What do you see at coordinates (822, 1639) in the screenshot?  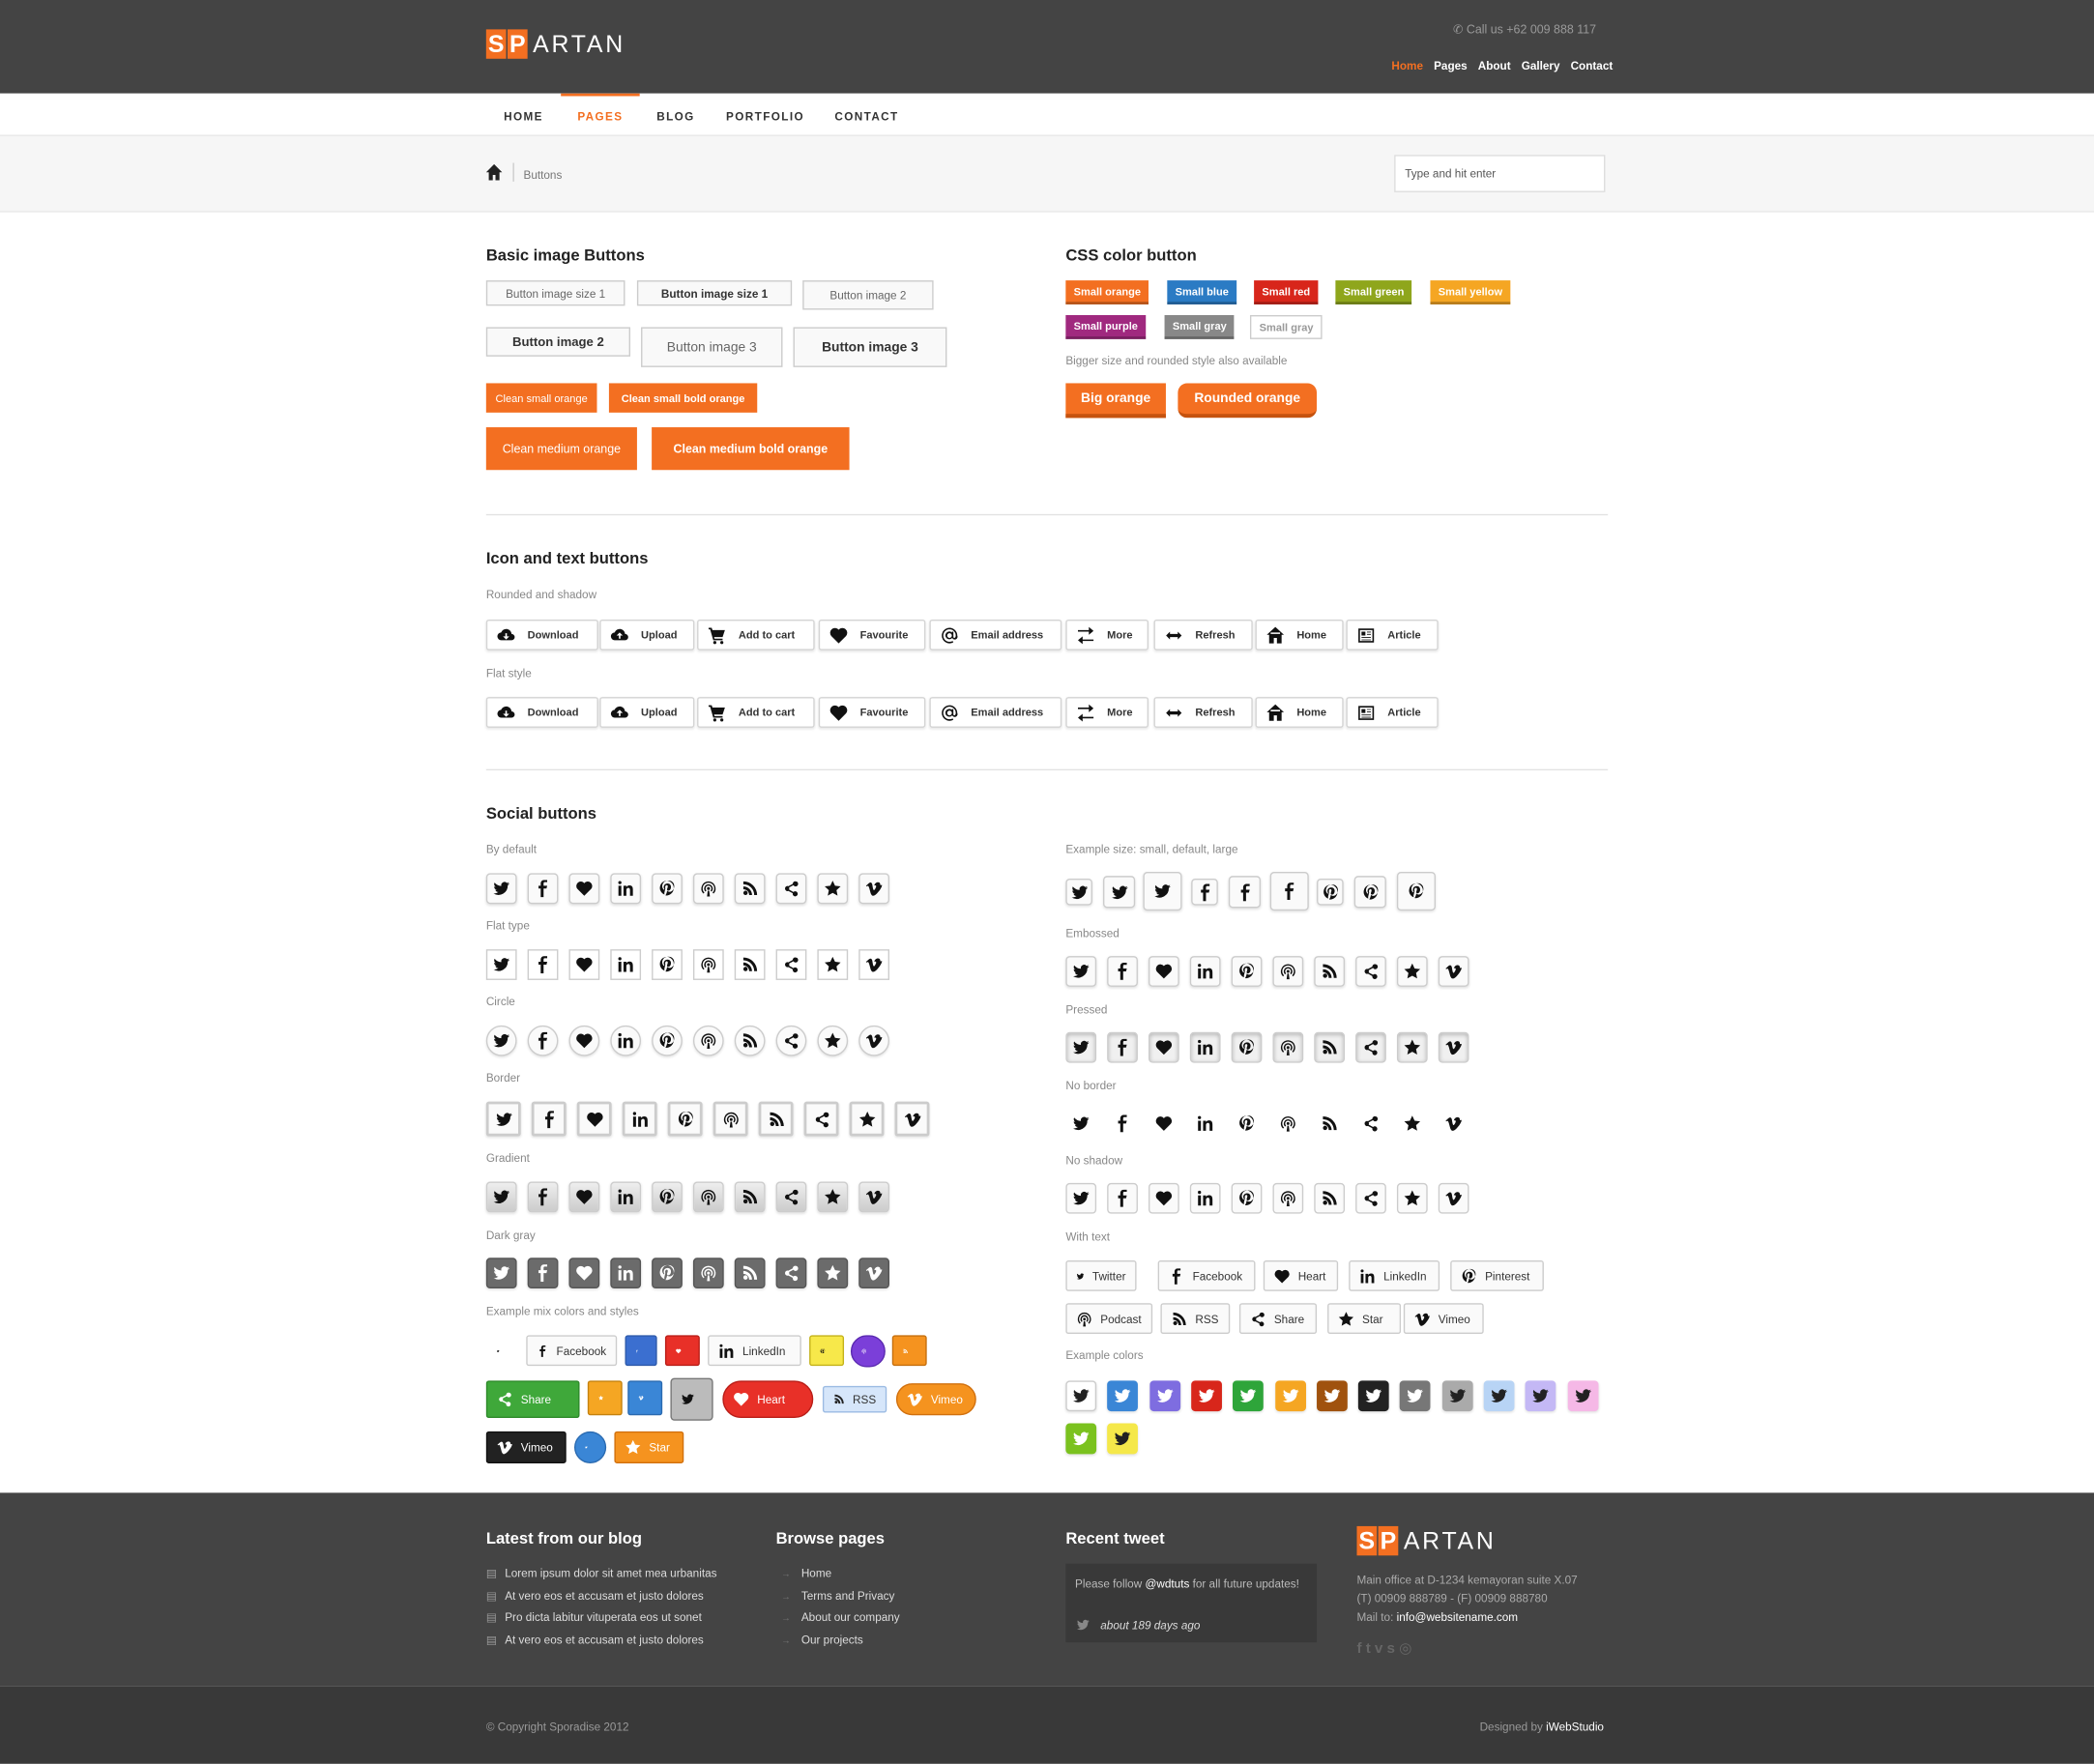 I see `page-link-projects: Our projects` at bounding box center [822, 1639].